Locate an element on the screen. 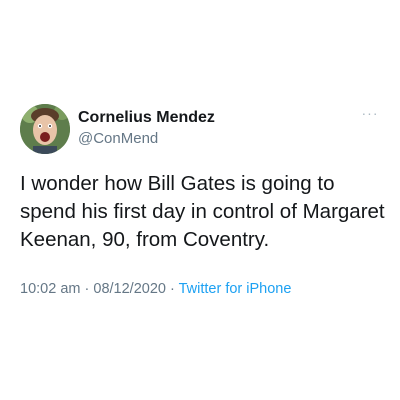 The width and height of the screenshot is (400, 400). author-handle: @ConMend is located at coordinates (118, 139).